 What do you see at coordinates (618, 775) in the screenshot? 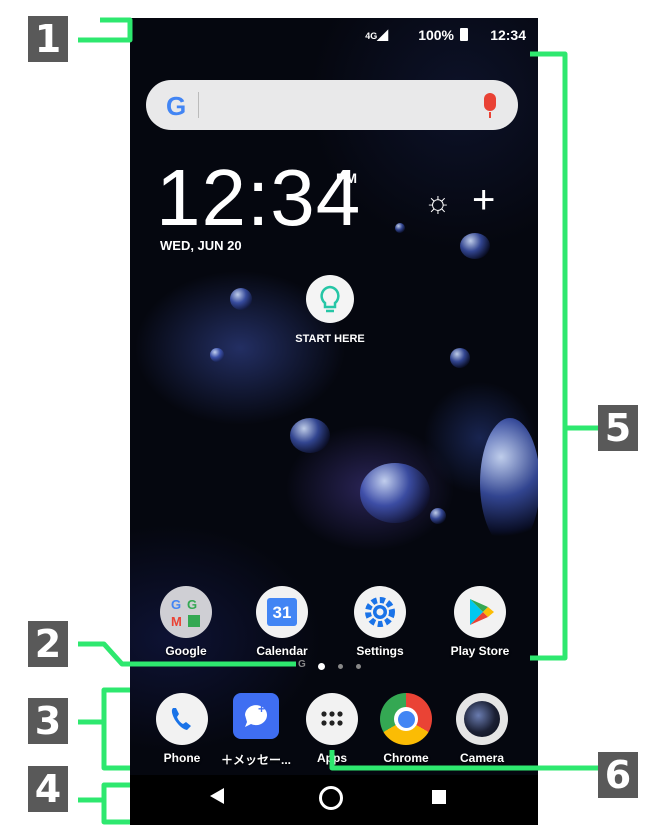
I see `callout-6: 6` at bounding box center [618, 775].